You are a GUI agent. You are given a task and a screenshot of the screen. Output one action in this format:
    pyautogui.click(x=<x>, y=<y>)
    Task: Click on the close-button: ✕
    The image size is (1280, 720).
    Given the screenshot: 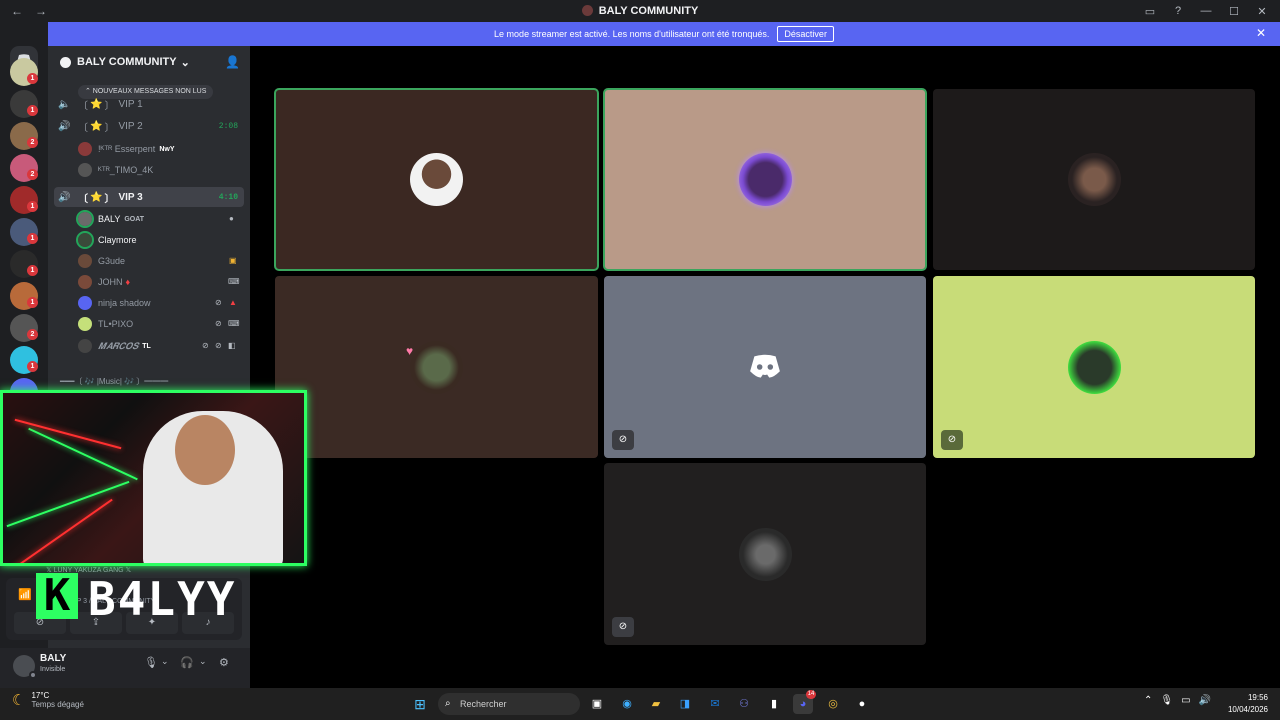 What is the action you would take?
    pyautogui.click(x=1262, y=11)
    